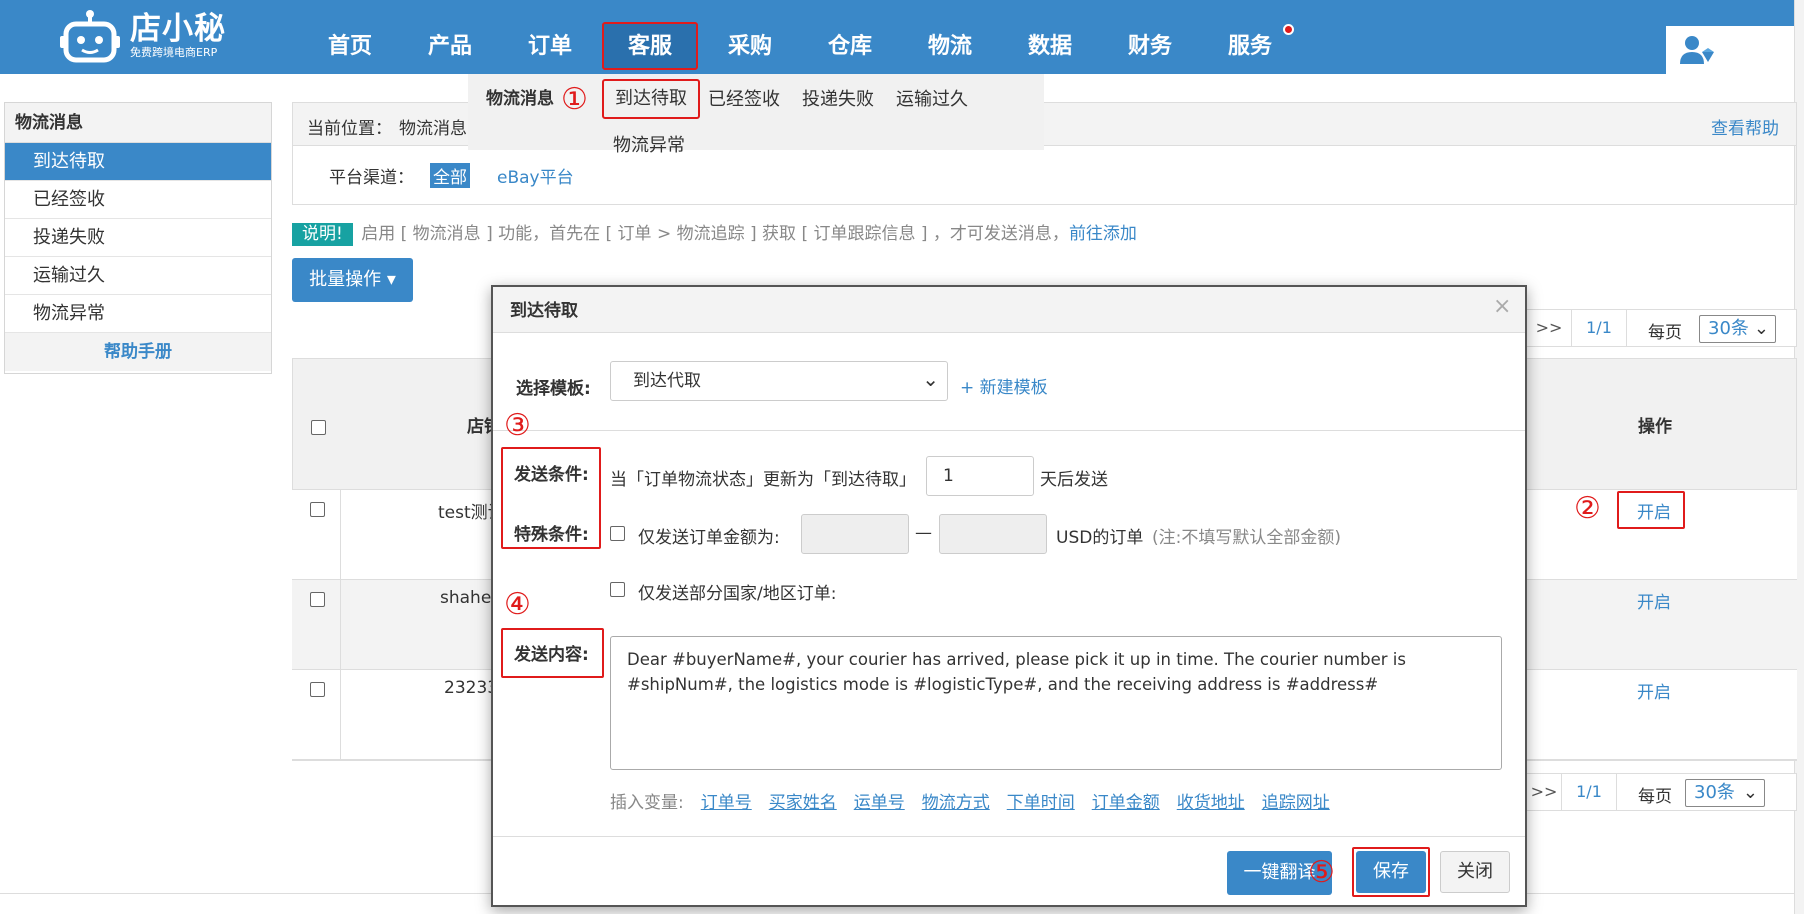 This screenshot has width=1804, height=914. Describe the element at coordinates (371, 178) in the screenshot. I see `platform-label: 平台渠道：` at that location.